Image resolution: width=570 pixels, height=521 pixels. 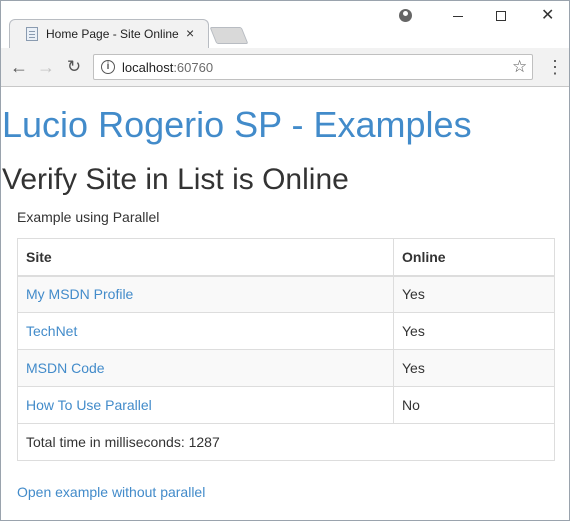 What do you see at coordinates (474, 257) in the screenshot?
I see `header-online: Online` at bounding box center [474, 257].